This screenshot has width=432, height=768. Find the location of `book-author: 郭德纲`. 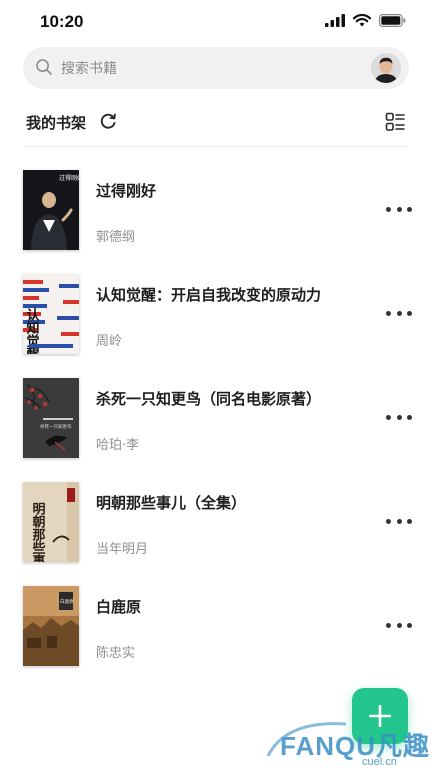

book-author: 郭德纲 is located at coordinates (116, 237).